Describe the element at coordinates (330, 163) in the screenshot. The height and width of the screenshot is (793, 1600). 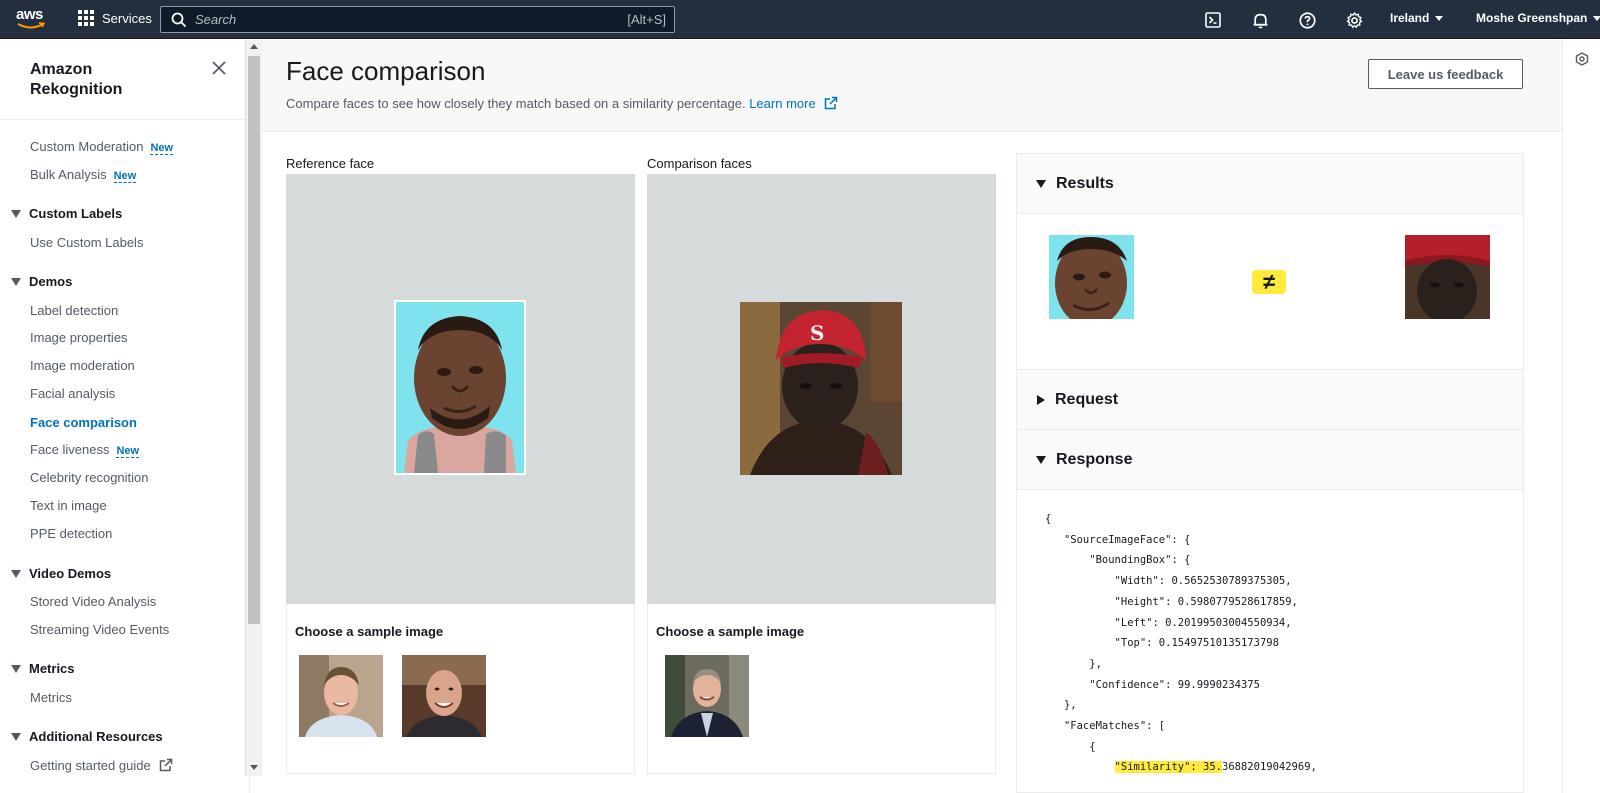
I see `reference-face-label: Reference face` at that location.